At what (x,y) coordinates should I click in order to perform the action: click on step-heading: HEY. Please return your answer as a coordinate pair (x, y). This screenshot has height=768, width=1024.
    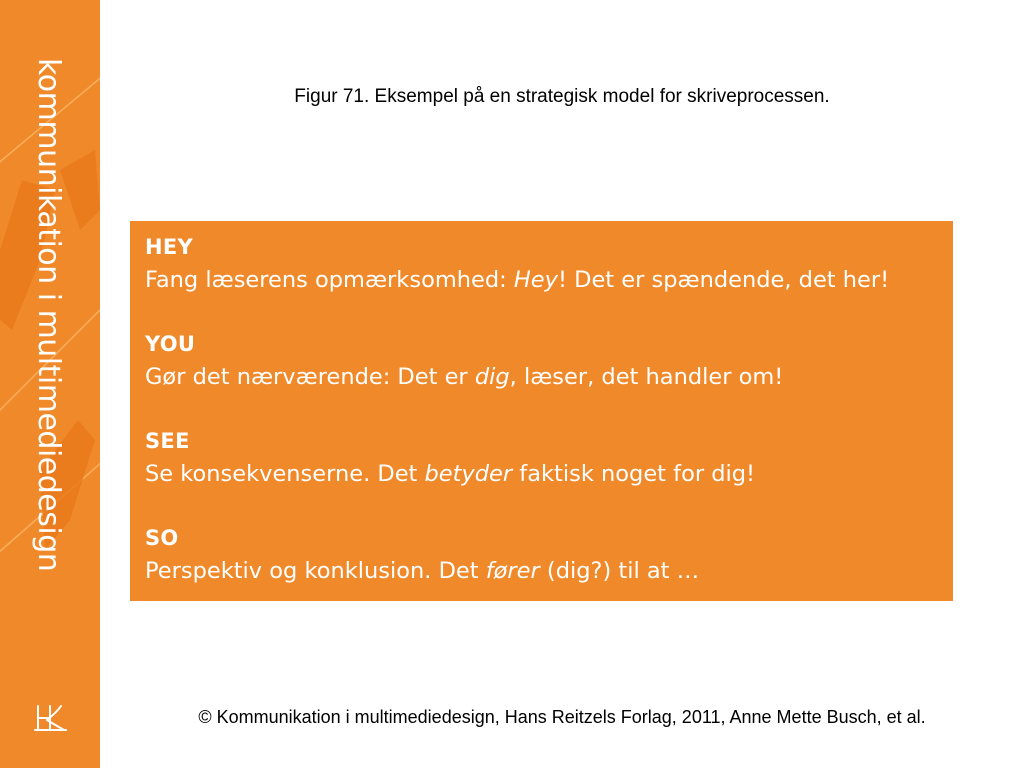
    Looking at the image, I should click on (169, 247).